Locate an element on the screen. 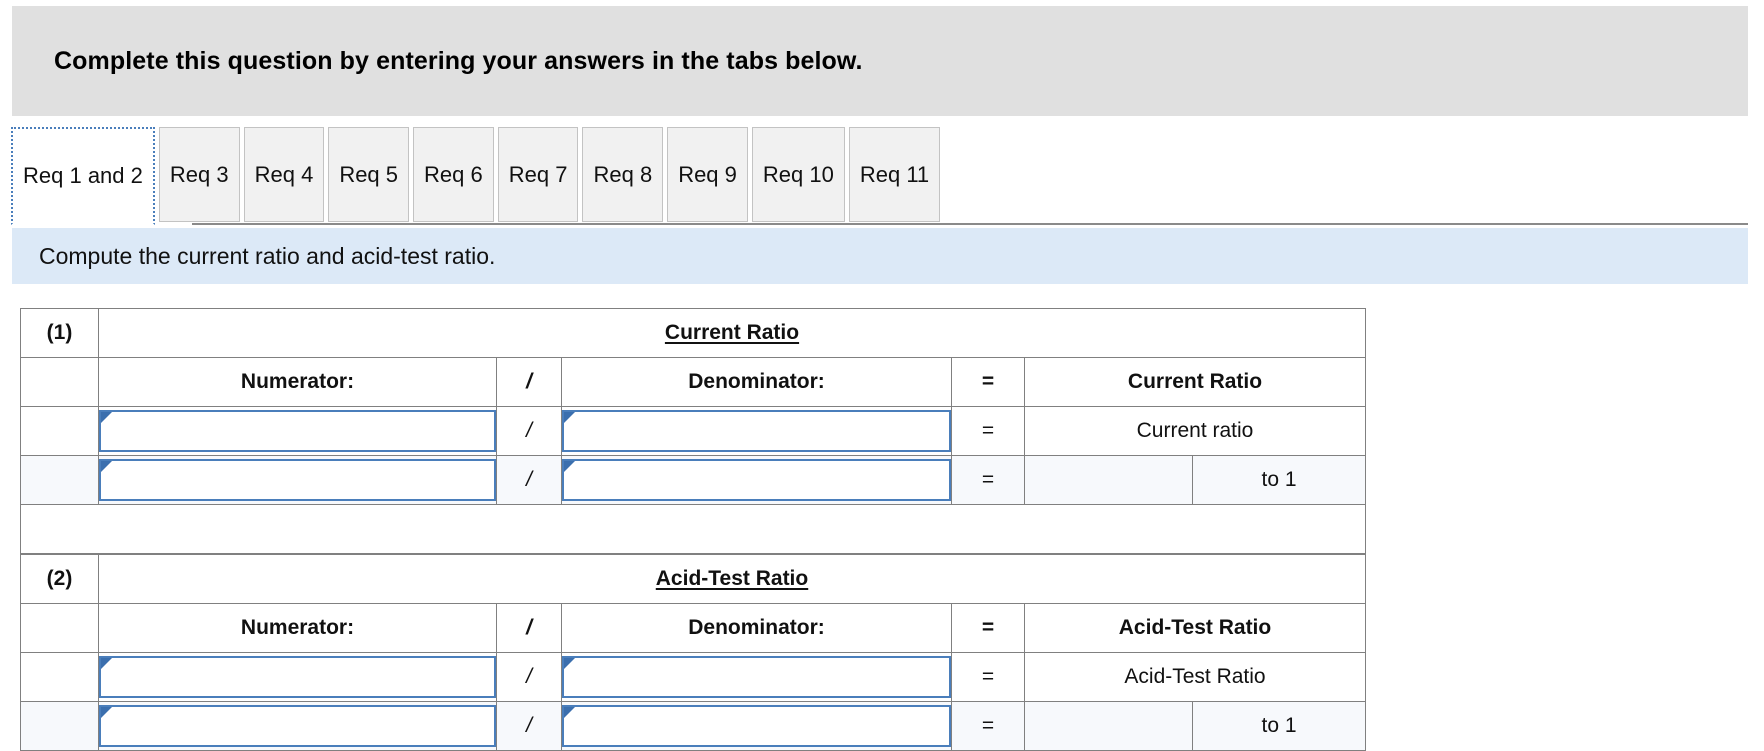  tab-label: Req 6 is located at coordinates (453, 174).